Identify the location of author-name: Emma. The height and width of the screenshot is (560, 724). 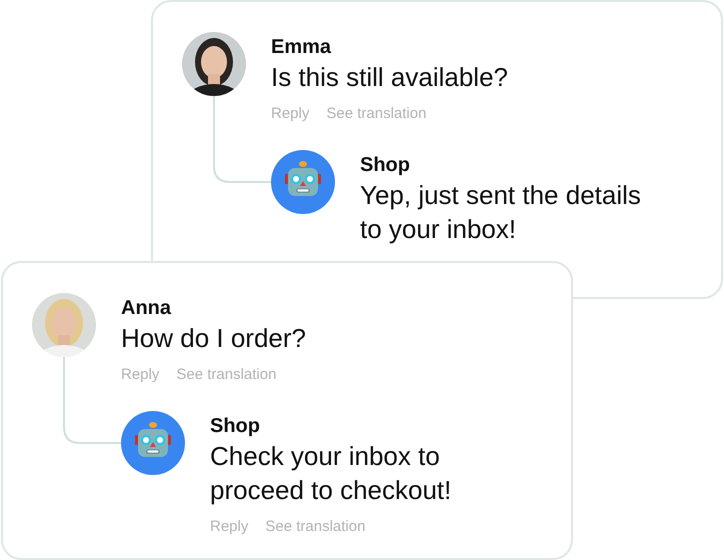
(301, 47).